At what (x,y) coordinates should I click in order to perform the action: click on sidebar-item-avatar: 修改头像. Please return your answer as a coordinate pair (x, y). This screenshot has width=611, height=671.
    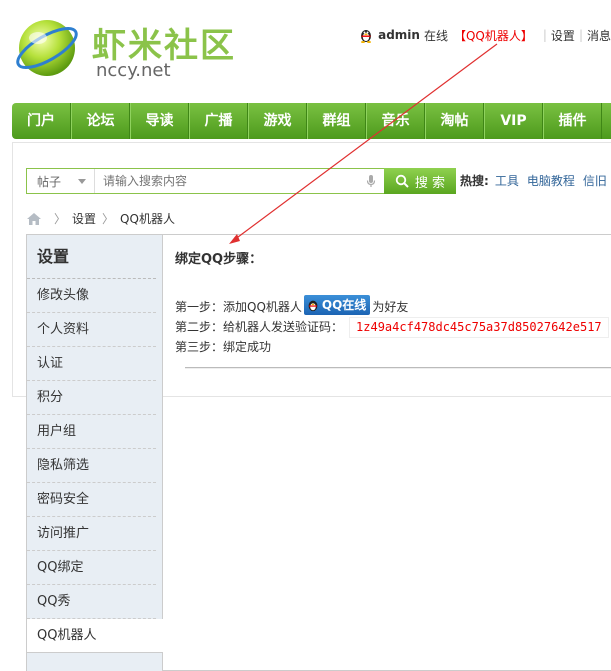
    Looking at the image, I should click on (91, 296).